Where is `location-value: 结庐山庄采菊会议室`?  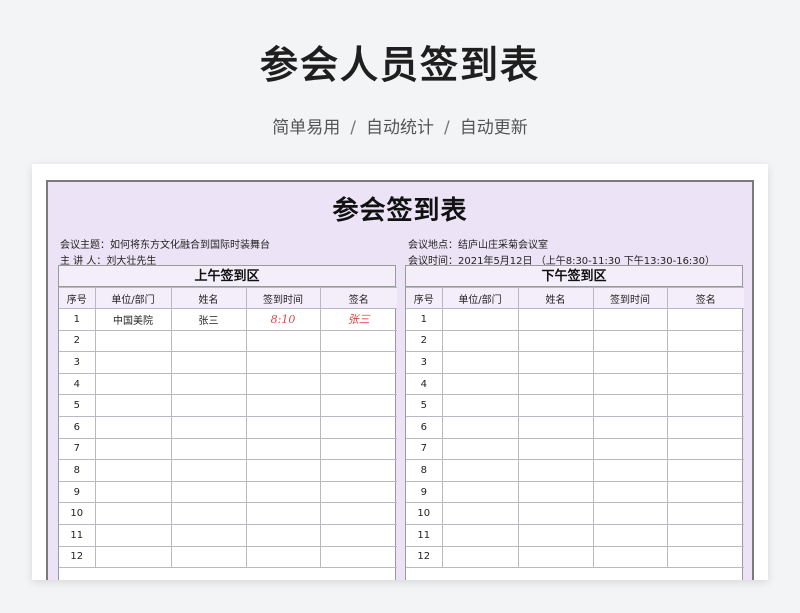
location-value: 结庐山庄采菊会议室 is located at coordinates (503, 245).